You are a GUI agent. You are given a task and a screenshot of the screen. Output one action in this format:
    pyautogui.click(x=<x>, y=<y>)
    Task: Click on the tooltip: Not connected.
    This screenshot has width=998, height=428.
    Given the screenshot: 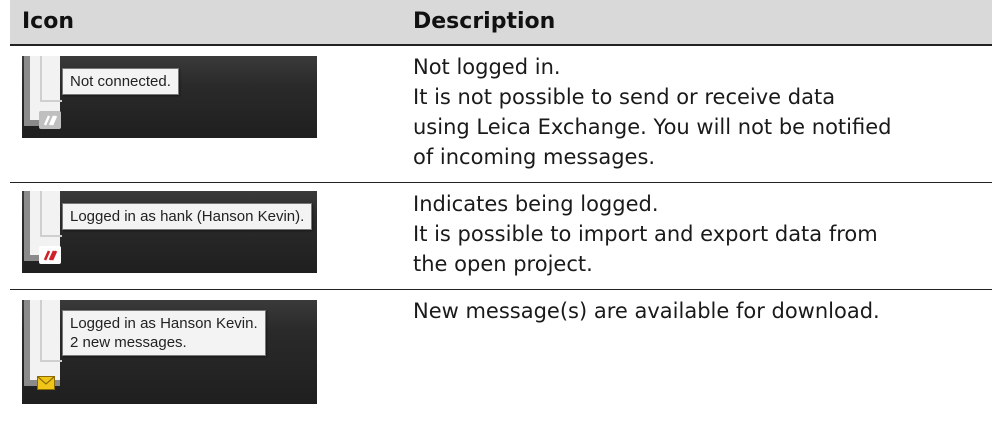 What is the action you would take?
    pyautogui.click(x=120, y=81)
    